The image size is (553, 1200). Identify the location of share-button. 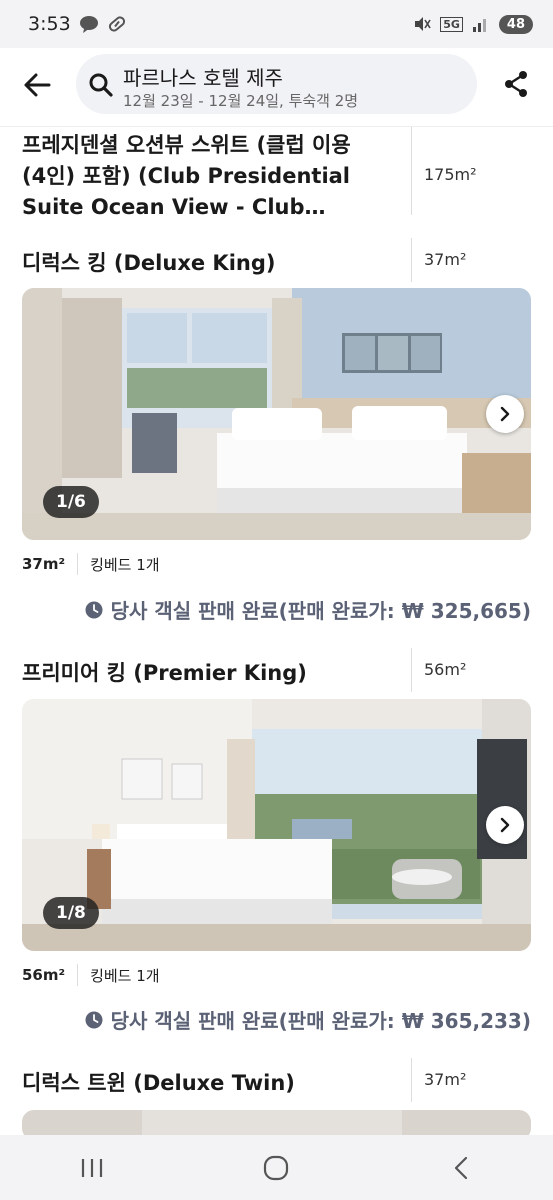
(516, 84).